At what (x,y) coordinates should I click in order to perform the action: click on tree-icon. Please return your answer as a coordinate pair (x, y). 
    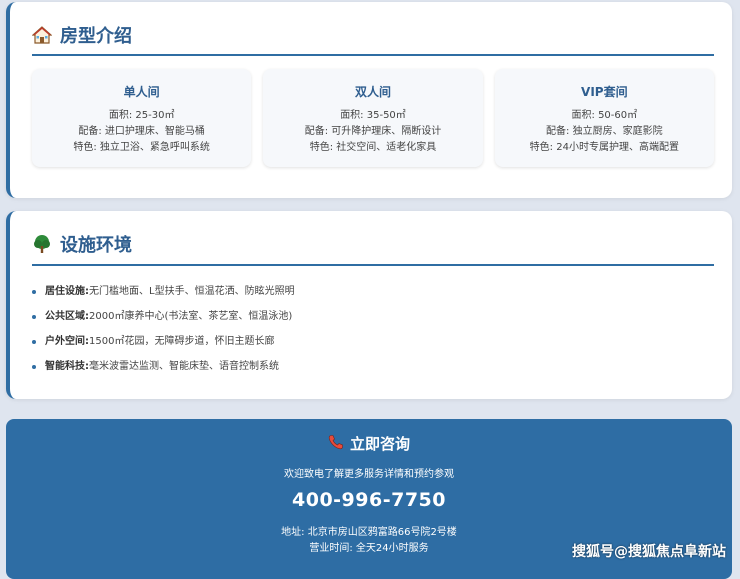
    Looking at the image, I should click on (42, 244).